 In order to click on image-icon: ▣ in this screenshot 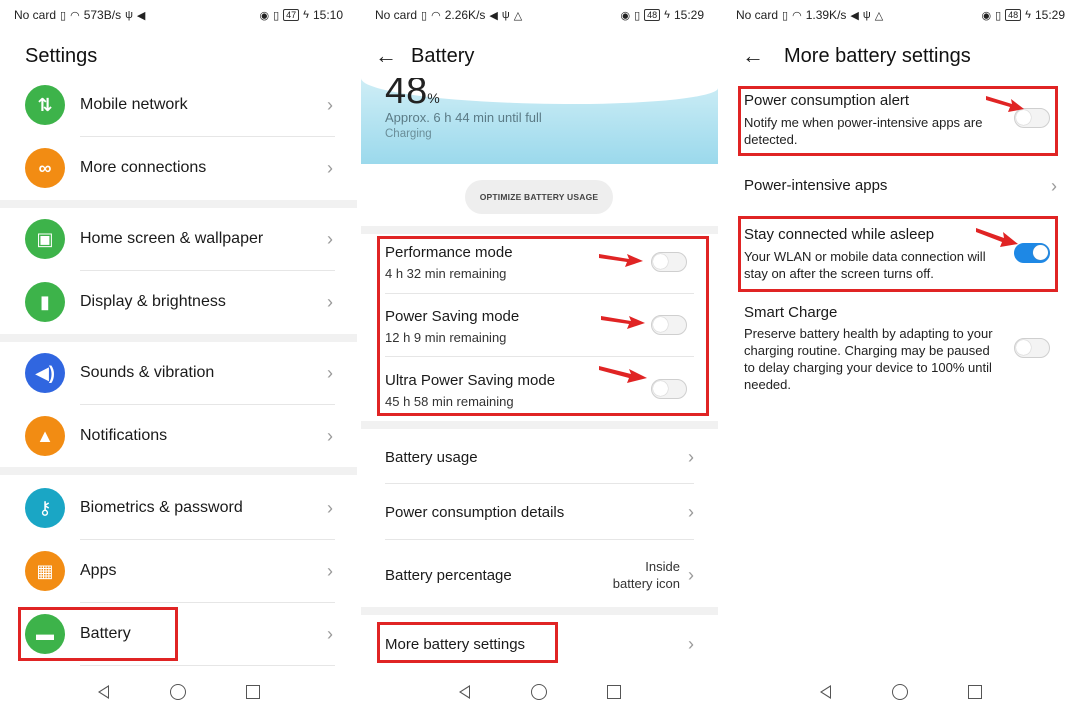, I will do `click(45, 239)`.